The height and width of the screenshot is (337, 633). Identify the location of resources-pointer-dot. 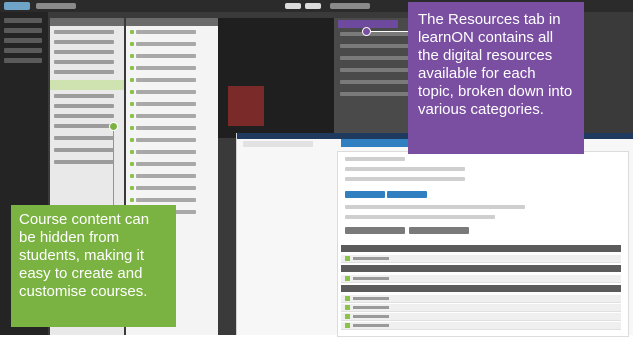
(366, 31).